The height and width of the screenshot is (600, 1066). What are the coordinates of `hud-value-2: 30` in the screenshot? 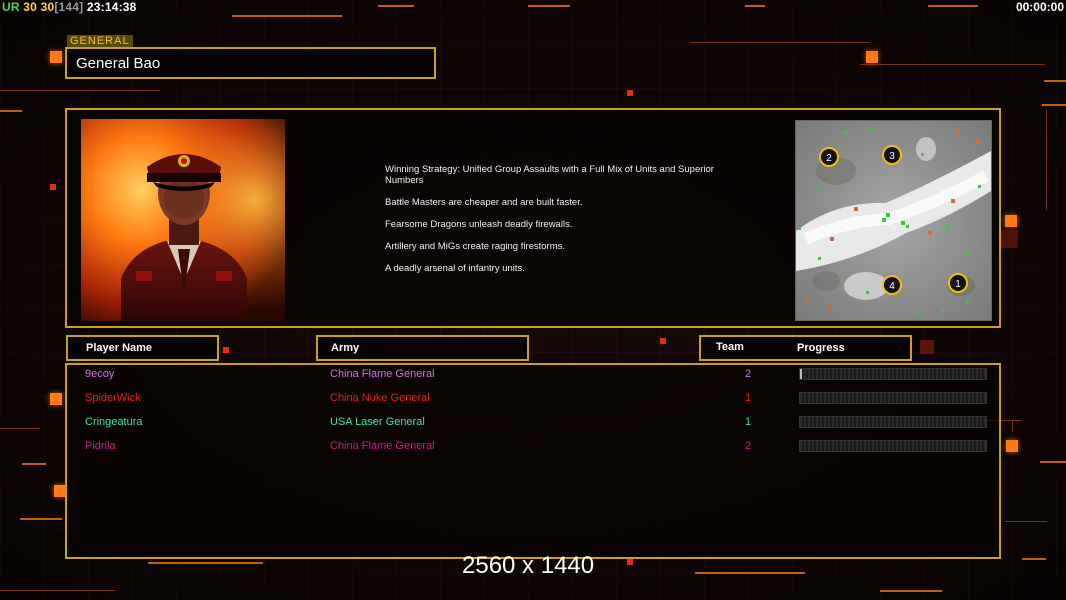 It's located at (47, 7).